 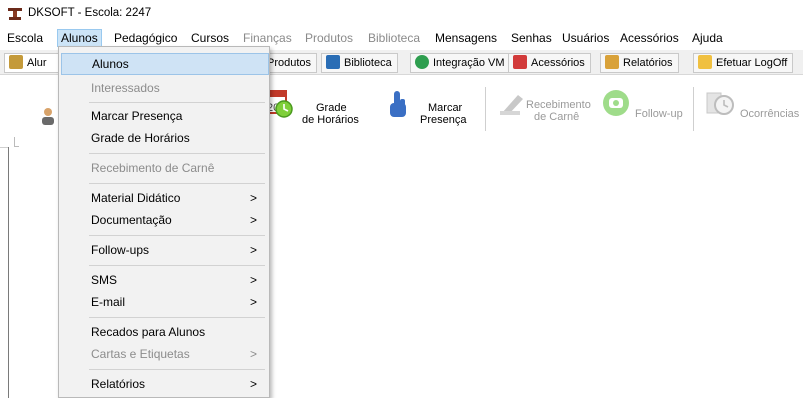 I want to click on presenca-label-2: Presença, so click(x=443, y=120).